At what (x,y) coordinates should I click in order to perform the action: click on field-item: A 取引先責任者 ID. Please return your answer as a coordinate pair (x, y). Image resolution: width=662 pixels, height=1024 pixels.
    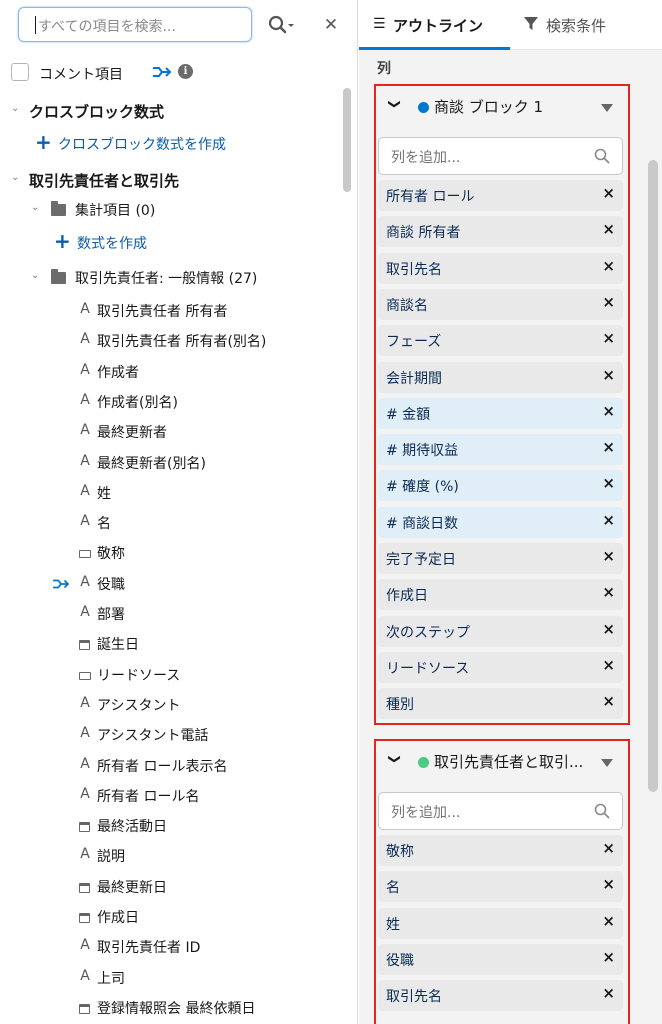
    Looking at the image, I should click on (170, 947).